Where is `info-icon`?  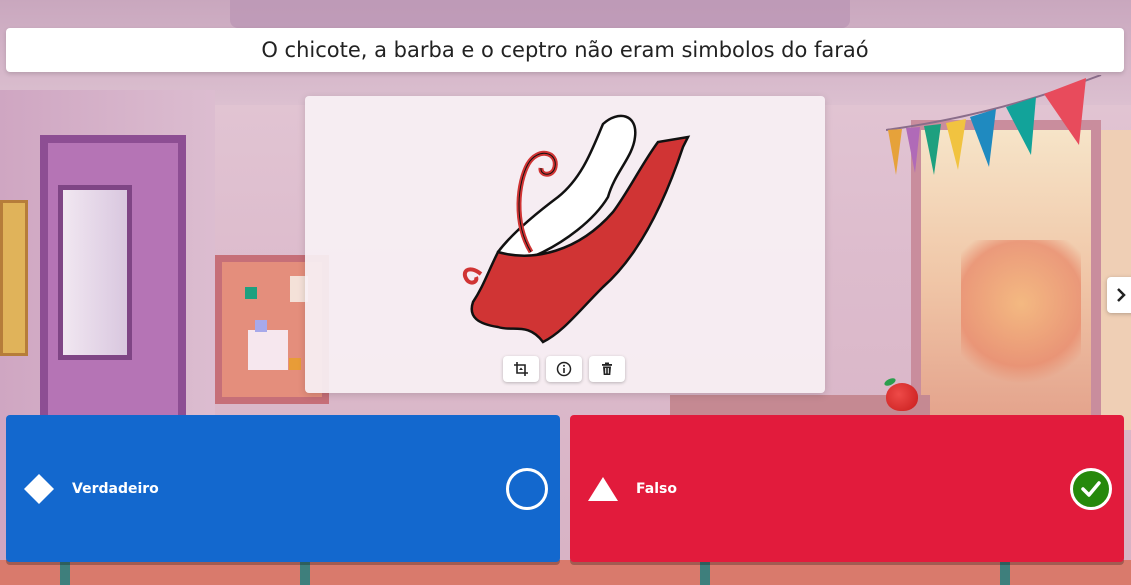 info-icon is located at coordinates (564, 369).